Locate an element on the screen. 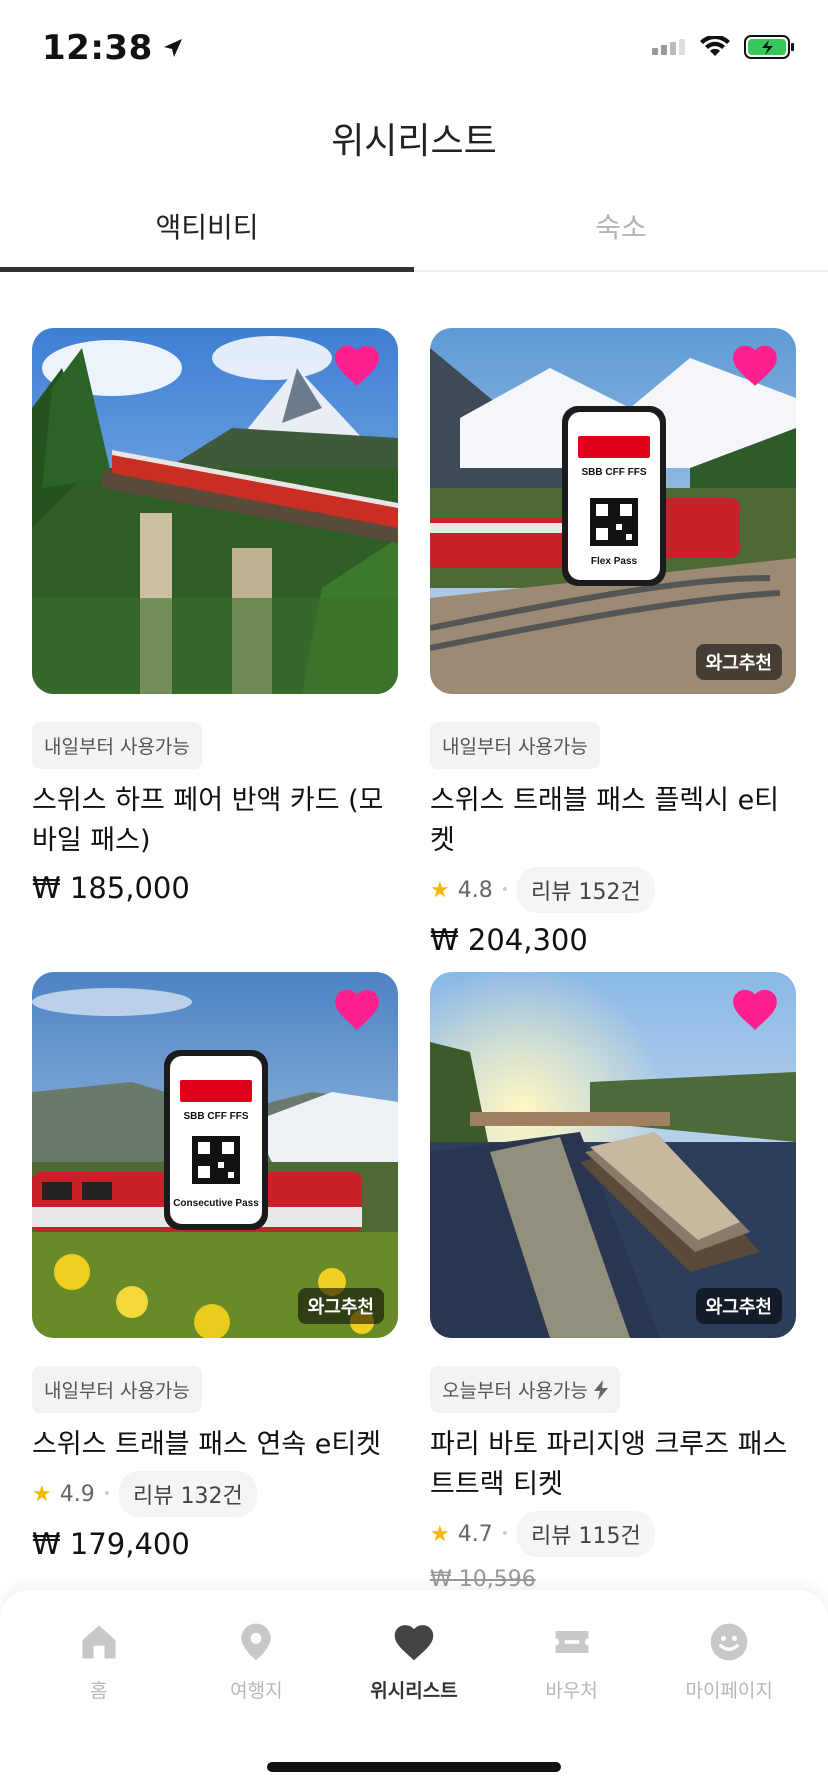  location-arrow-icon is located at coordinates (172, 48).